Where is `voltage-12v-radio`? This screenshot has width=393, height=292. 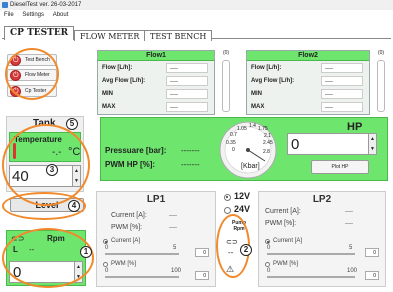
voltage-12v-radio is located at coordinates (227, 197).